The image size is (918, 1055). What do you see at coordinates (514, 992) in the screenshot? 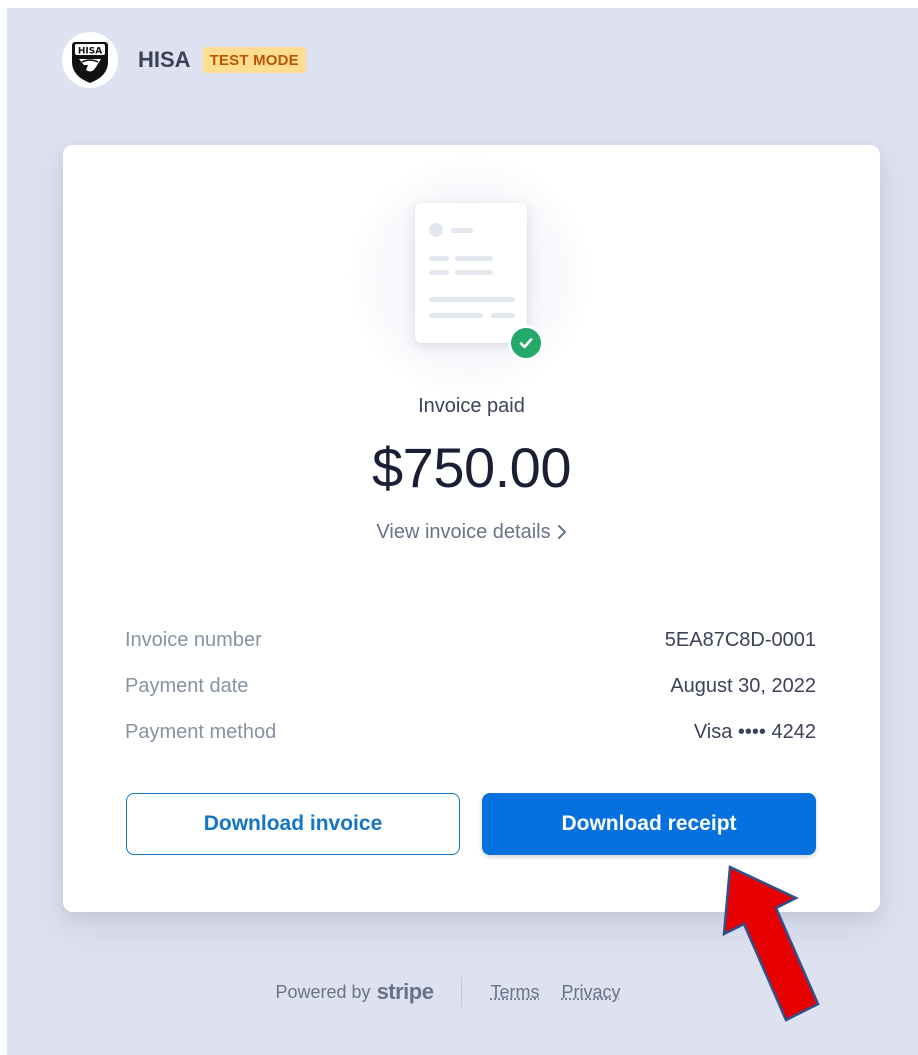
I see `terms-link: Terms` at bounding box center [514, 992].